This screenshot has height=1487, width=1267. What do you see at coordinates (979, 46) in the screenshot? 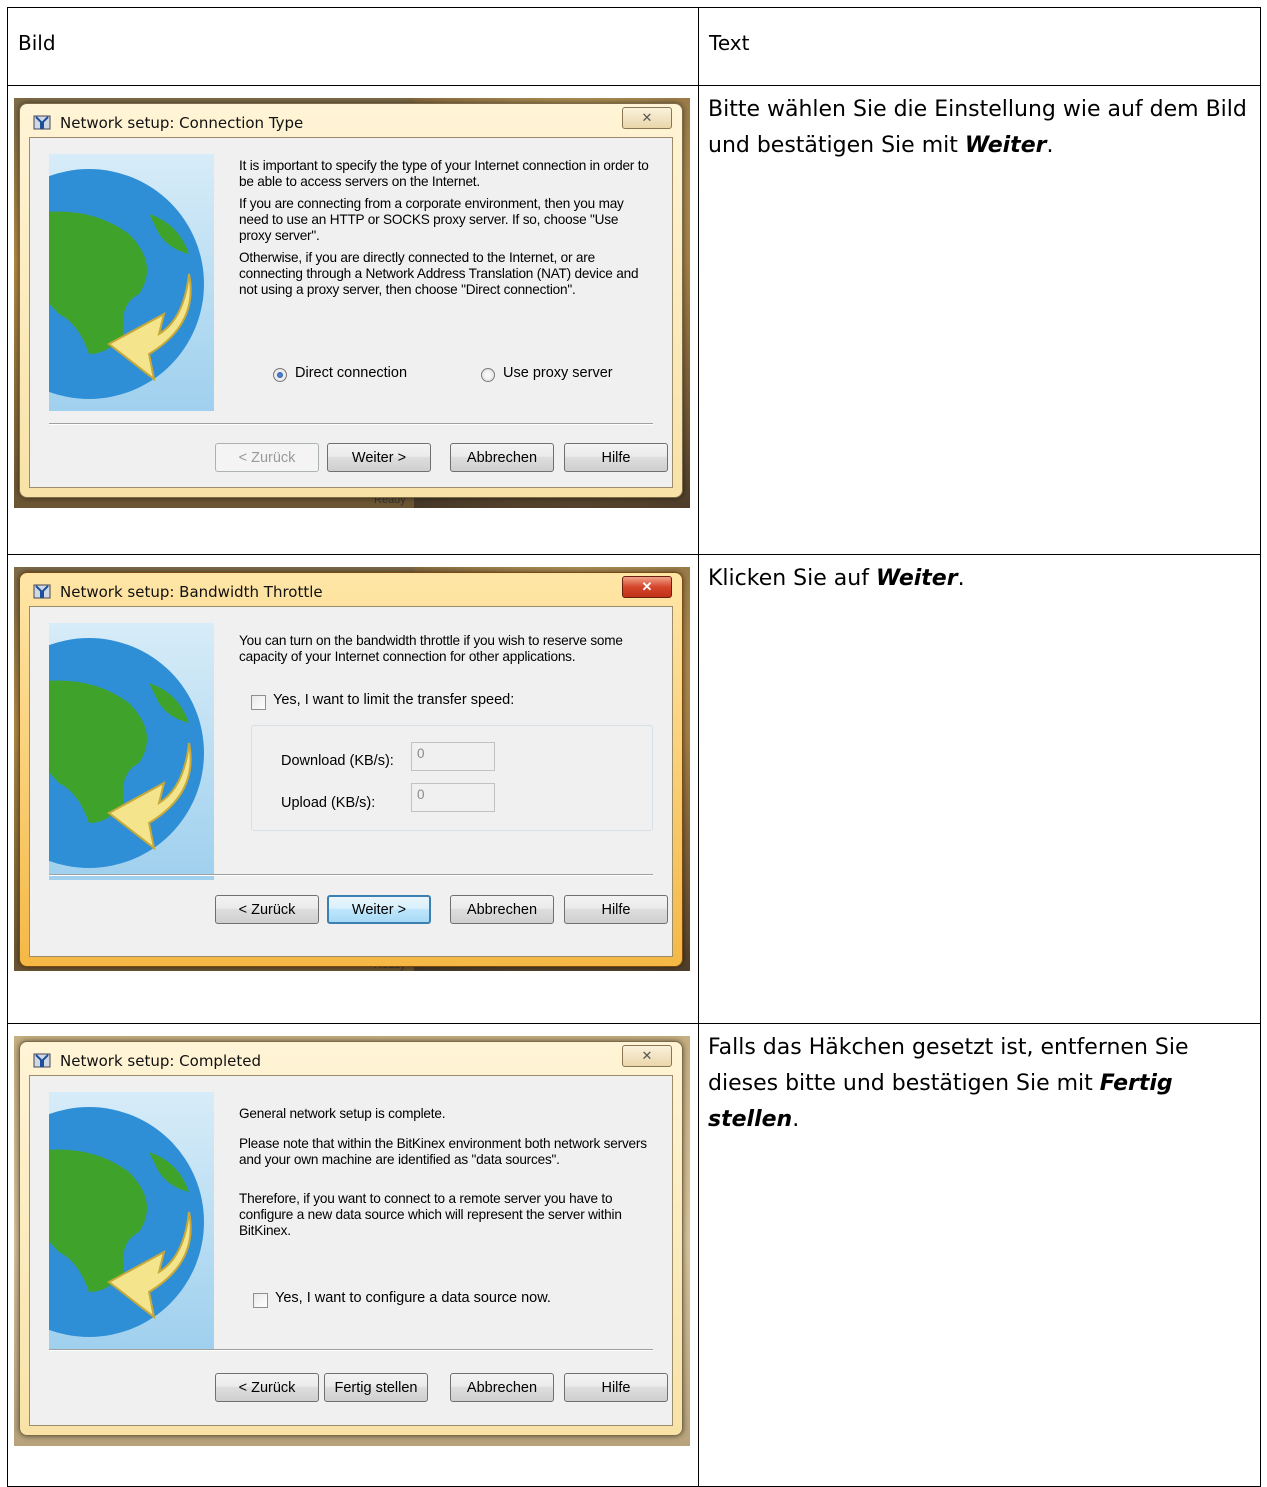
I see `header-cell-text: Text` at bounding box center [979, 46].